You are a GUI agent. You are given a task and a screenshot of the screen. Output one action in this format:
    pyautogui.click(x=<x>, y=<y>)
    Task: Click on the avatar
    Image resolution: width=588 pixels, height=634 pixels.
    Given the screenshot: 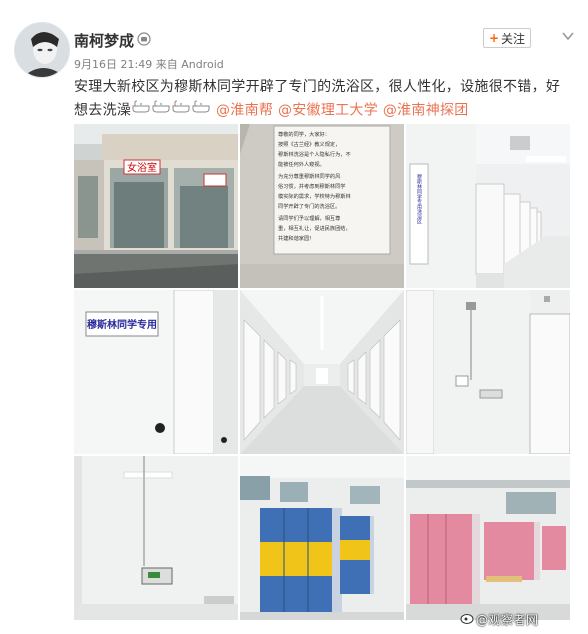 What is the action you would take?
    pyautogui.click(x=42, y=50)
    